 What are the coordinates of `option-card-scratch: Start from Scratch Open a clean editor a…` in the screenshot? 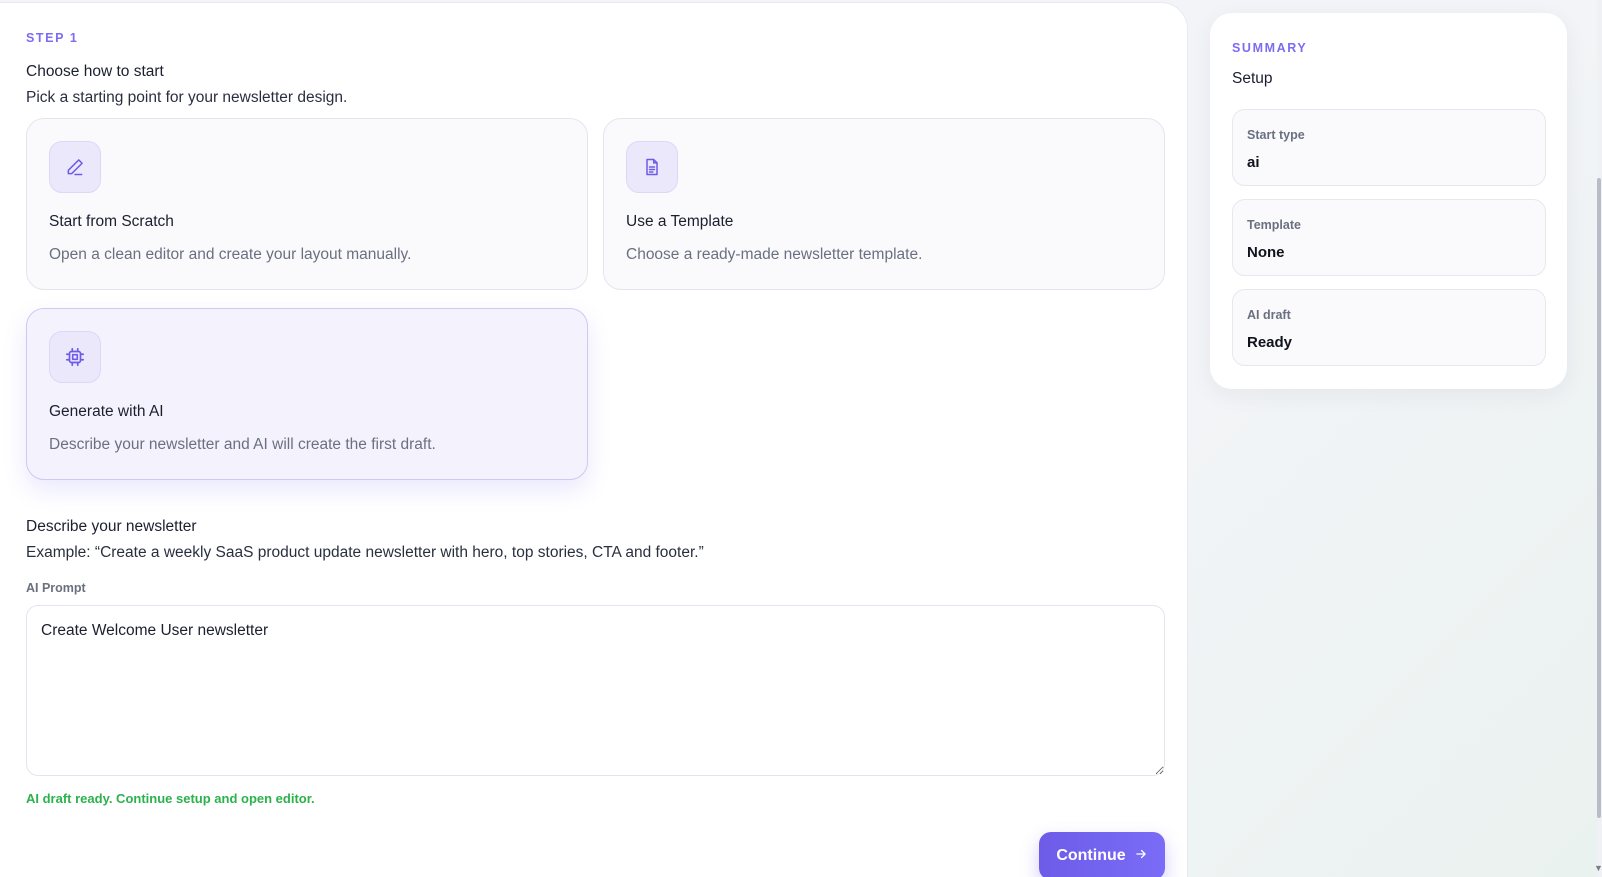 It's located at (307, 204).